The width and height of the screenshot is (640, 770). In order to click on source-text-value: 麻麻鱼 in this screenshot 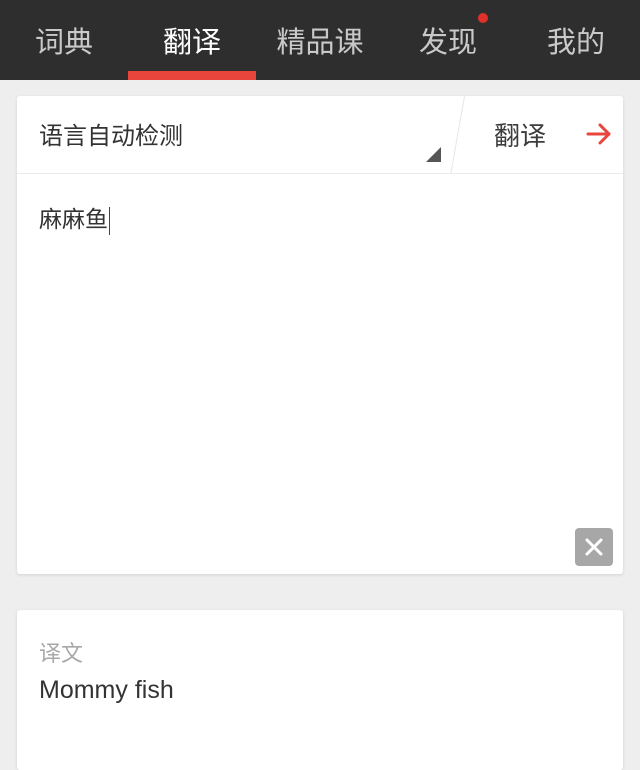, I will do `click(73, 220)`.